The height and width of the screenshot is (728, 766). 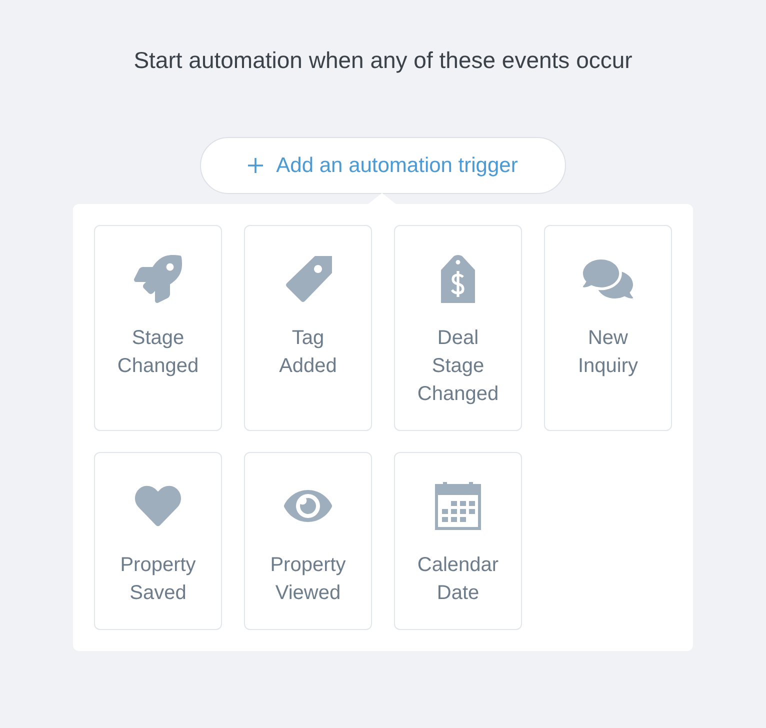 What do you see at coordinates (158, 506) in the screenshot?
I see `heart-icon` at bounding box center [158, 506].